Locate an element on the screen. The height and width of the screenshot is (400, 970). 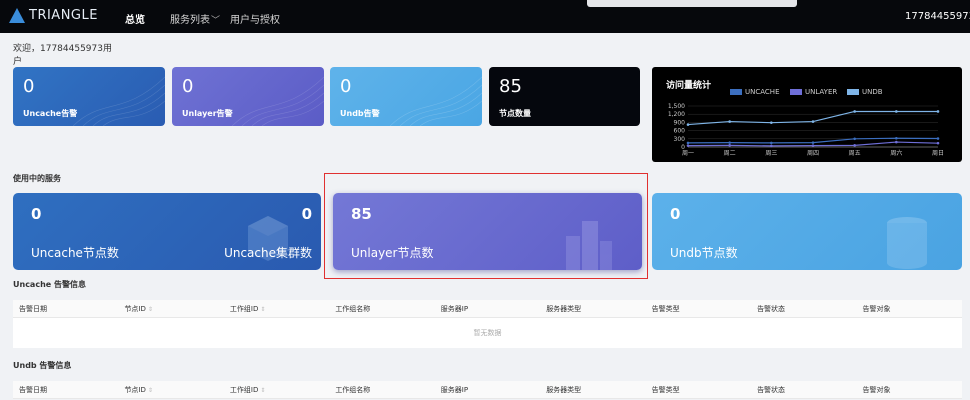
column-header: 告警类型 is located at coordinates (665, 390).